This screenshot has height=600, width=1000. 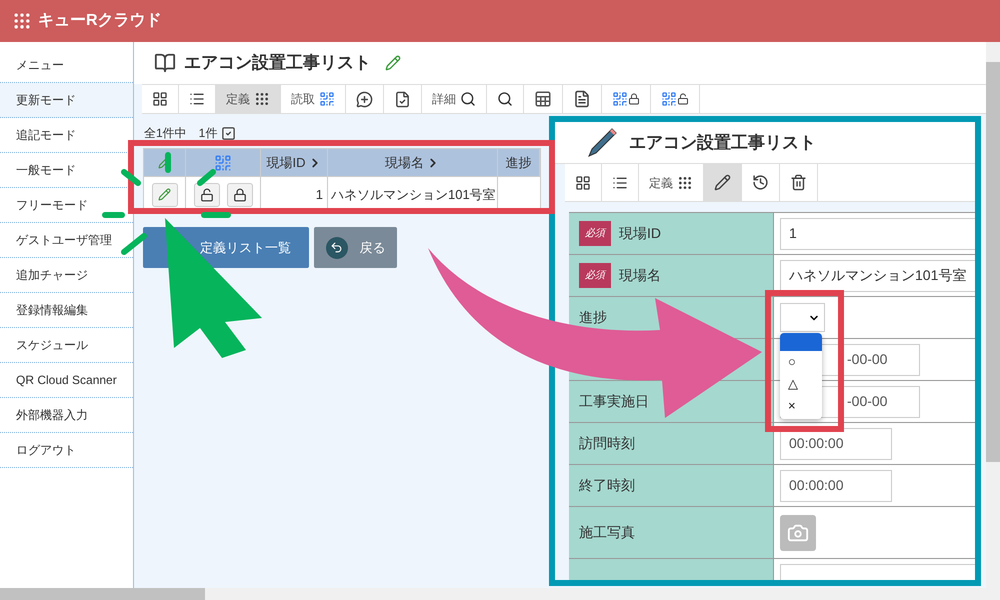 What do you see at coordinates (640, 275) in the screenshot?
I see `field-label: 現場名` at bounding box center [640, 275].